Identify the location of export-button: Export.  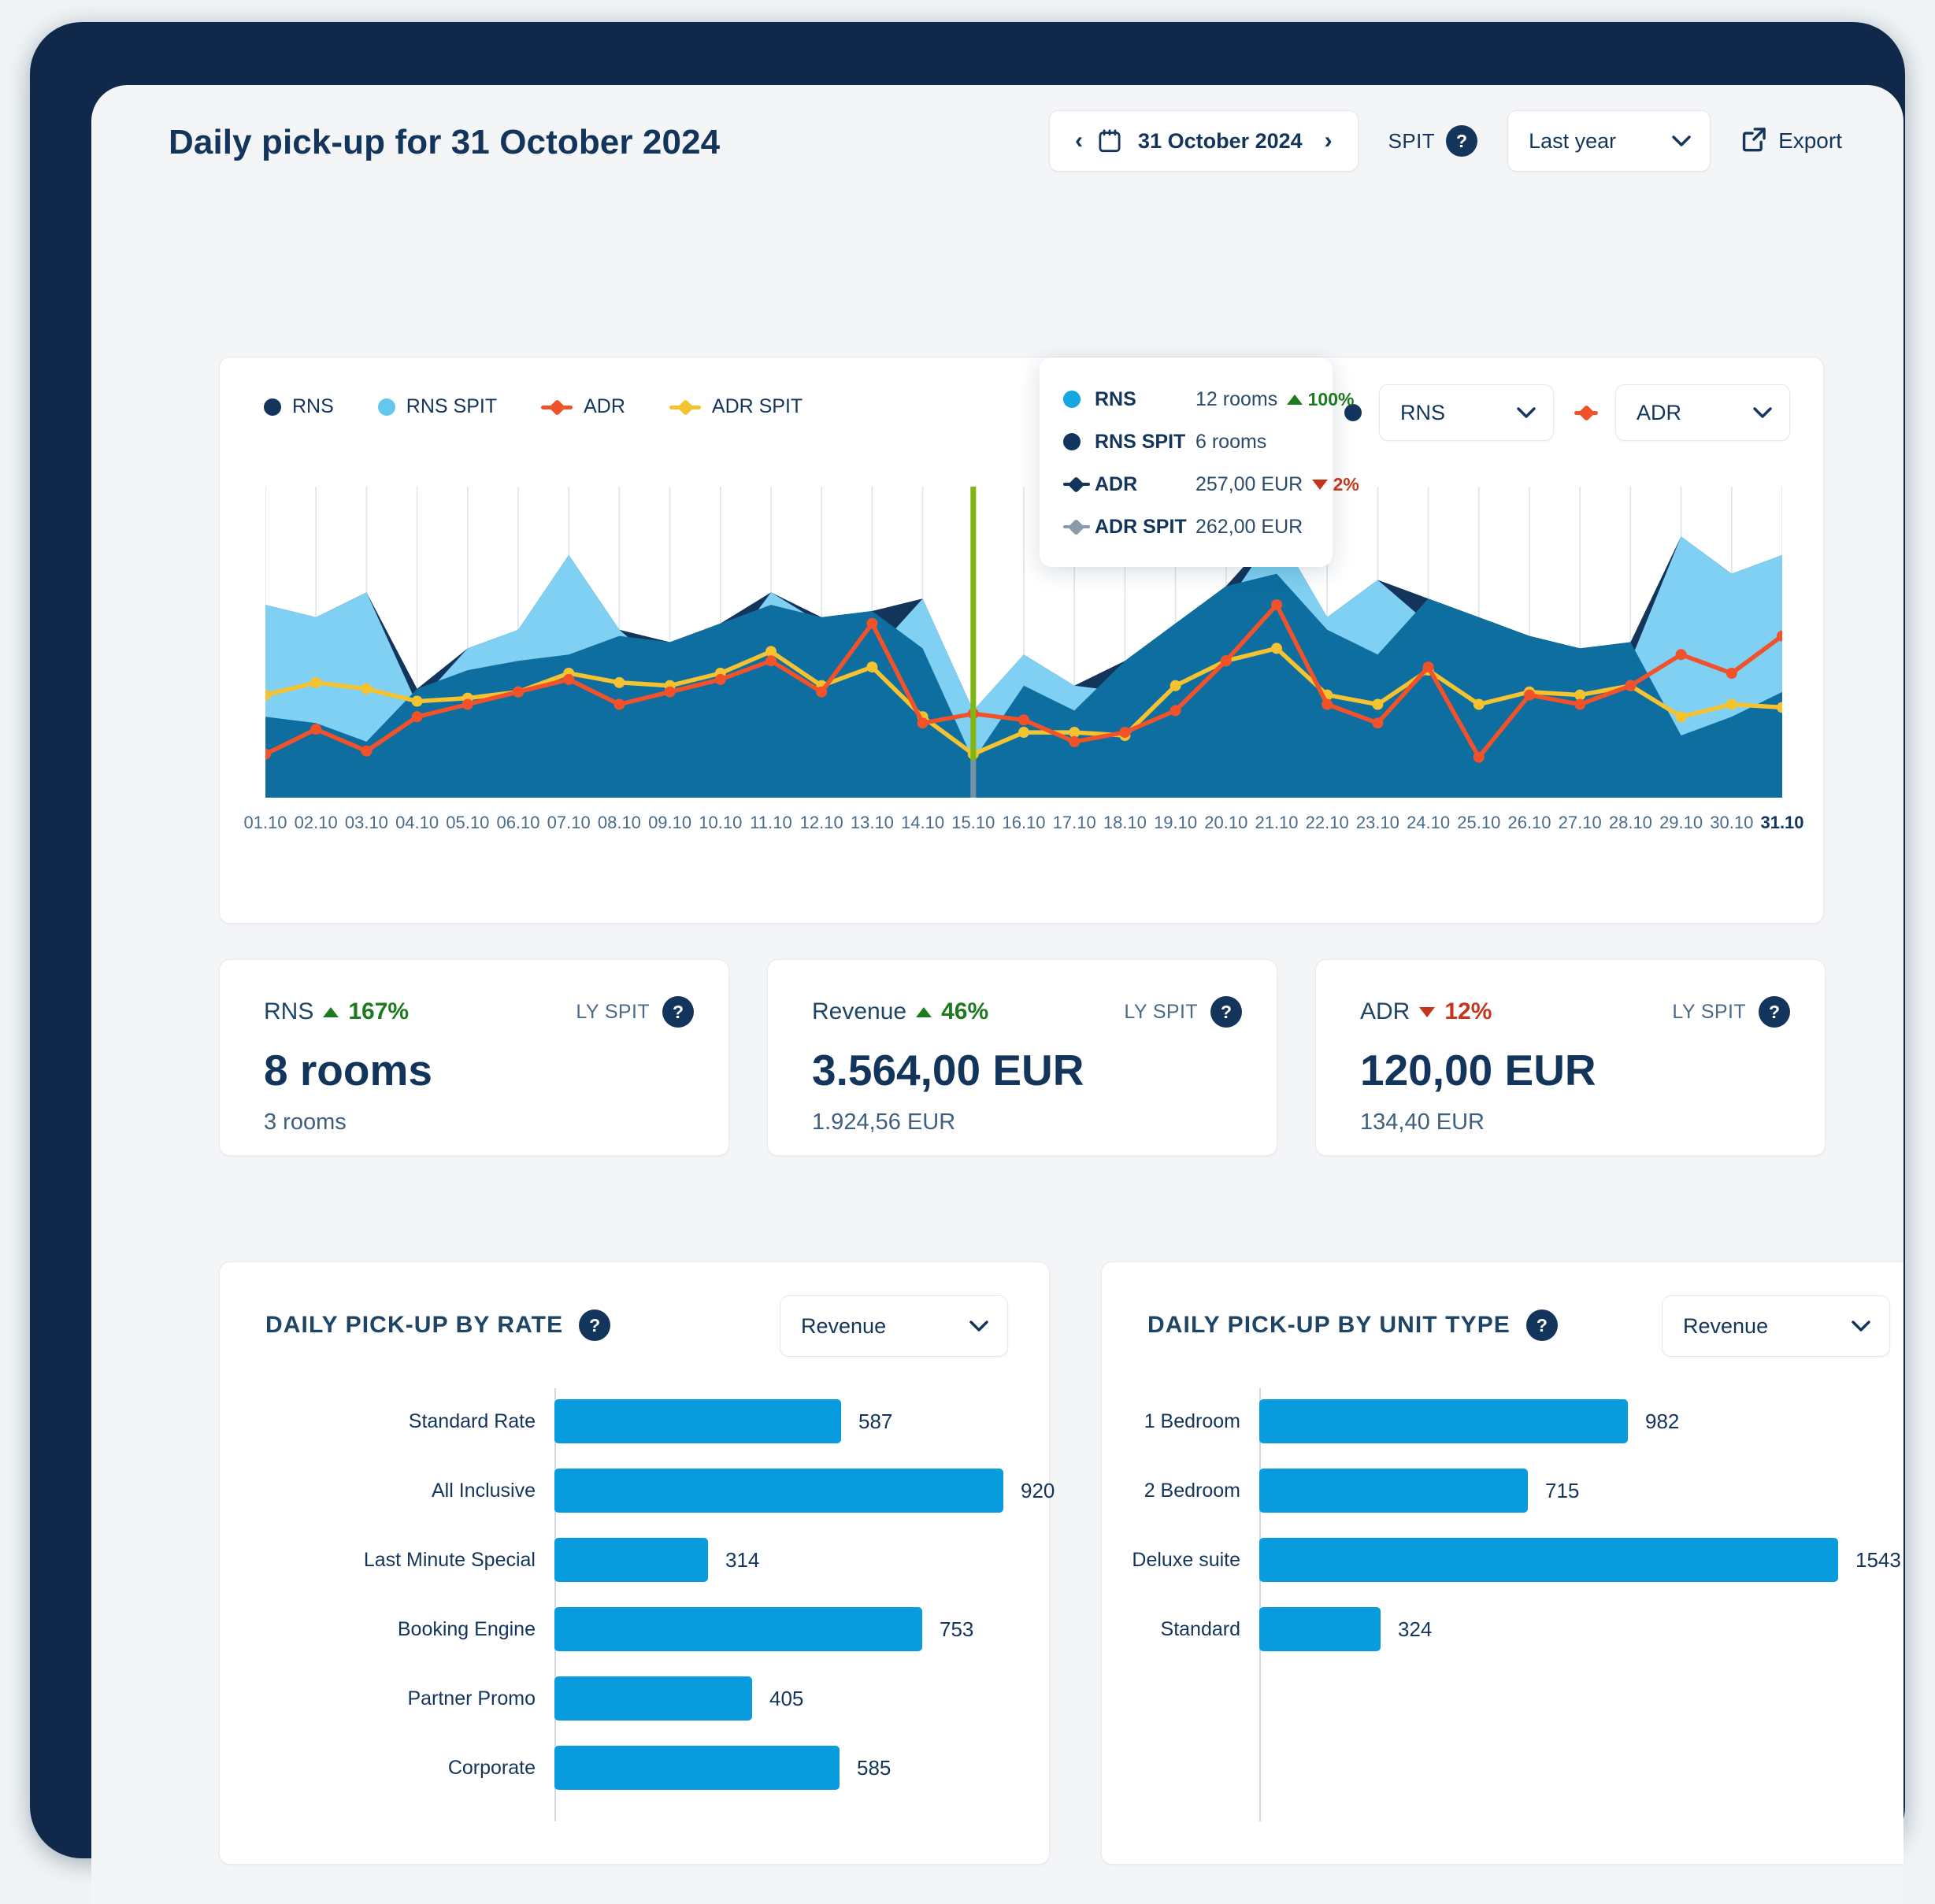
(1791, 141).